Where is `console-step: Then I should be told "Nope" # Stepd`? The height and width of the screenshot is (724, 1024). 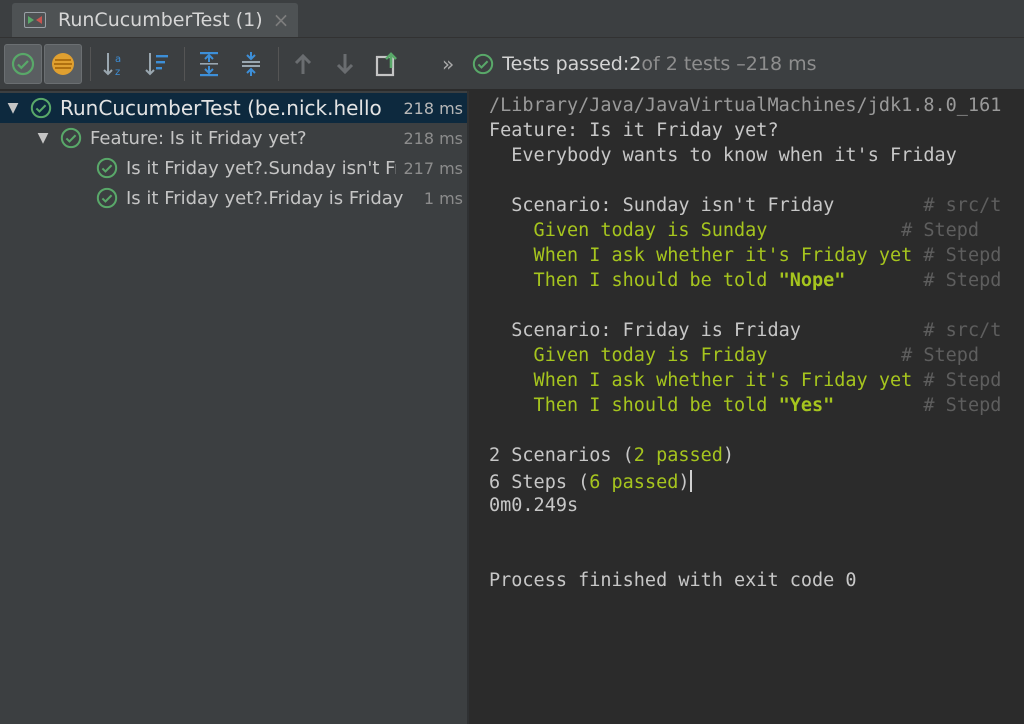 console-step: Then I should be told "Nope" # Stepd is located at coordinates (745, 280).